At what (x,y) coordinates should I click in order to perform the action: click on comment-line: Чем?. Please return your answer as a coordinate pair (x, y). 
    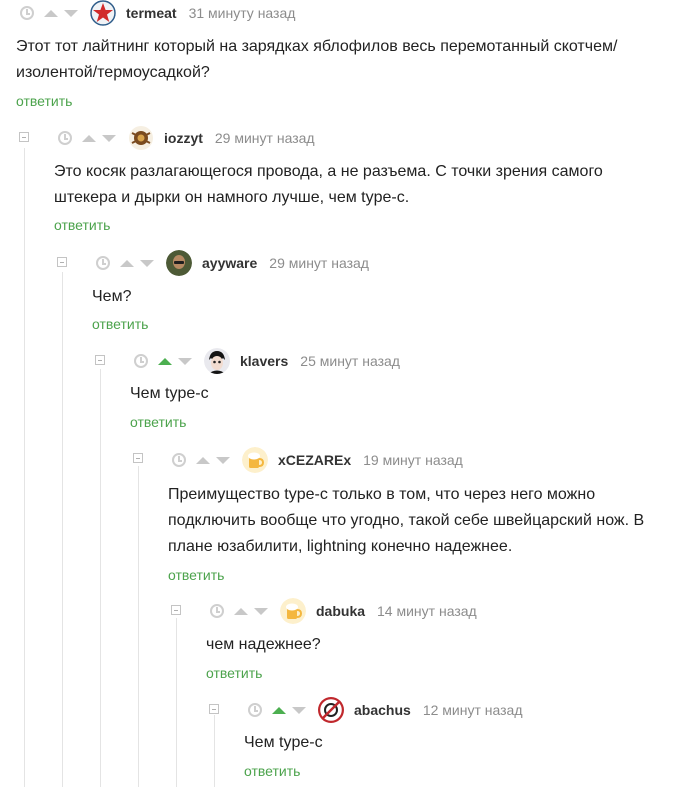
    Looking at the image, I should click on (112, 296).